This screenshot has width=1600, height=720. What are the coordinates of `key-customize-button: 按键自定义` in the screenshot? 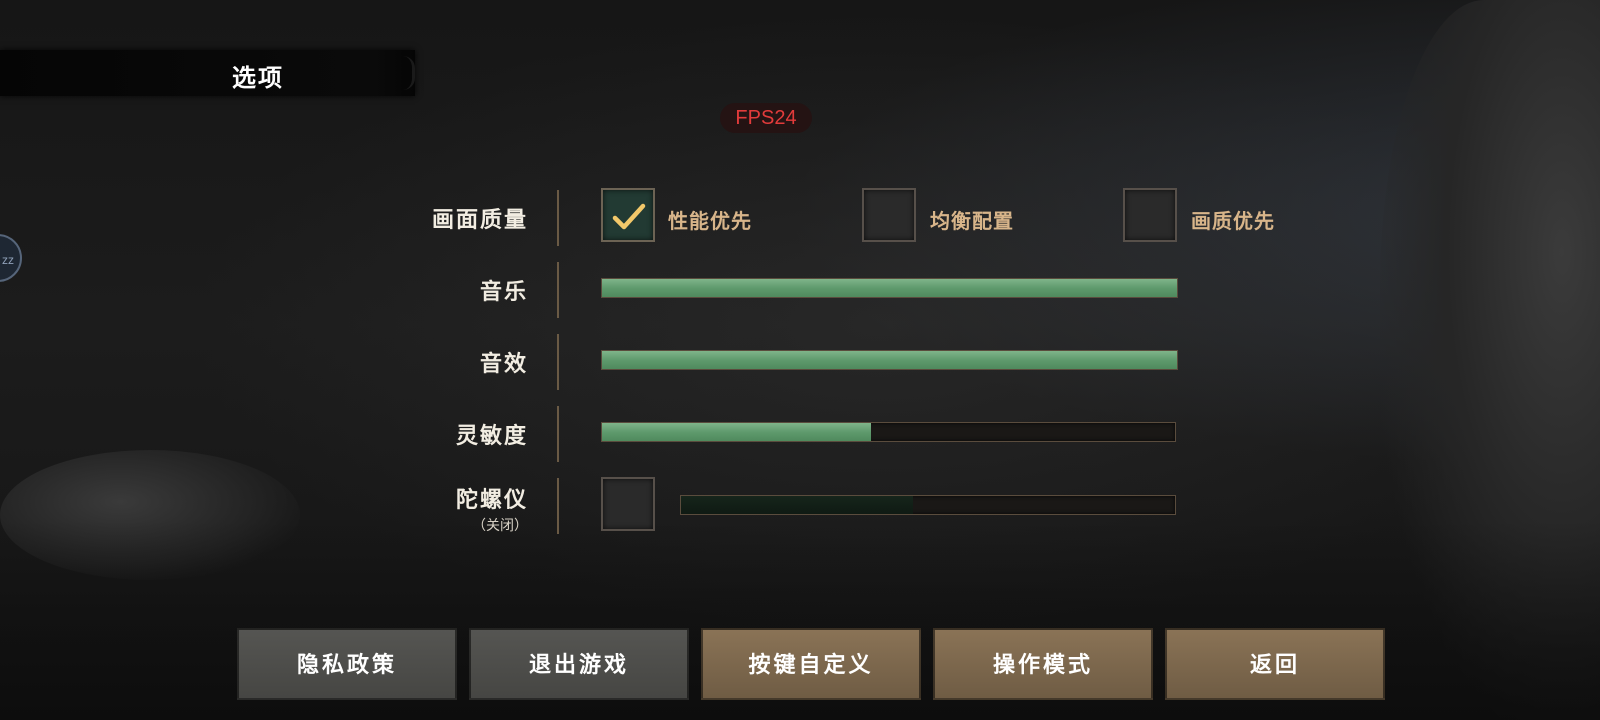 It's located at (811, 664).